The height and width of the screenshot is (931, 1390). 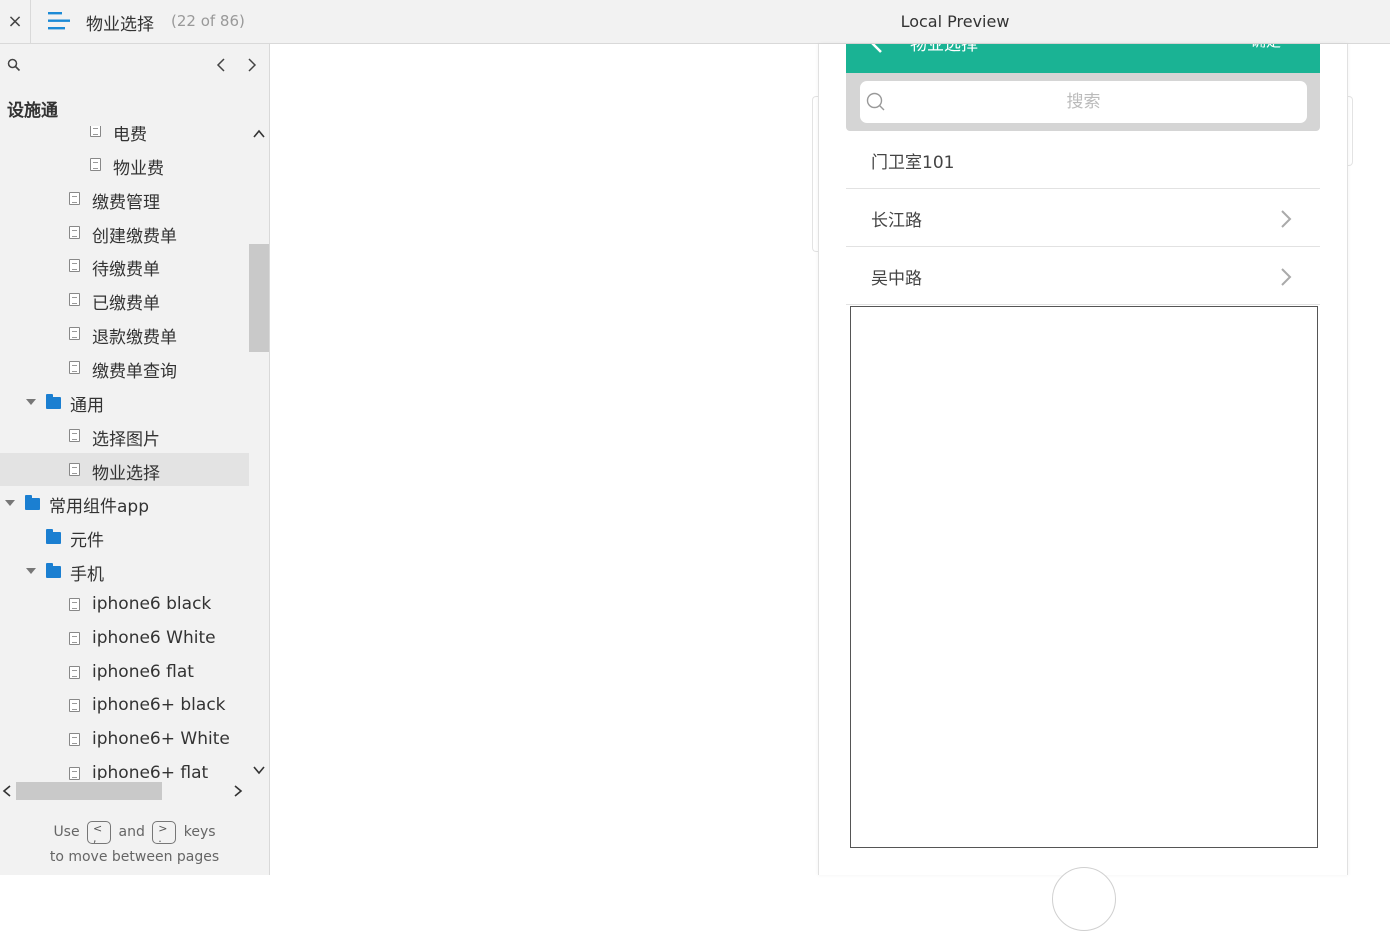 I want to click on horizontal-scrollbar, so click(x=124, y=791).